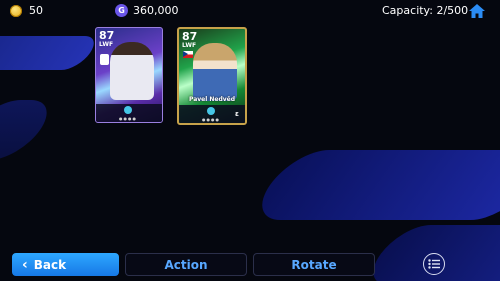 Image resolution: width=500 pixels, height=281 pixels. I want to click on list-icon, so click(434, 264).